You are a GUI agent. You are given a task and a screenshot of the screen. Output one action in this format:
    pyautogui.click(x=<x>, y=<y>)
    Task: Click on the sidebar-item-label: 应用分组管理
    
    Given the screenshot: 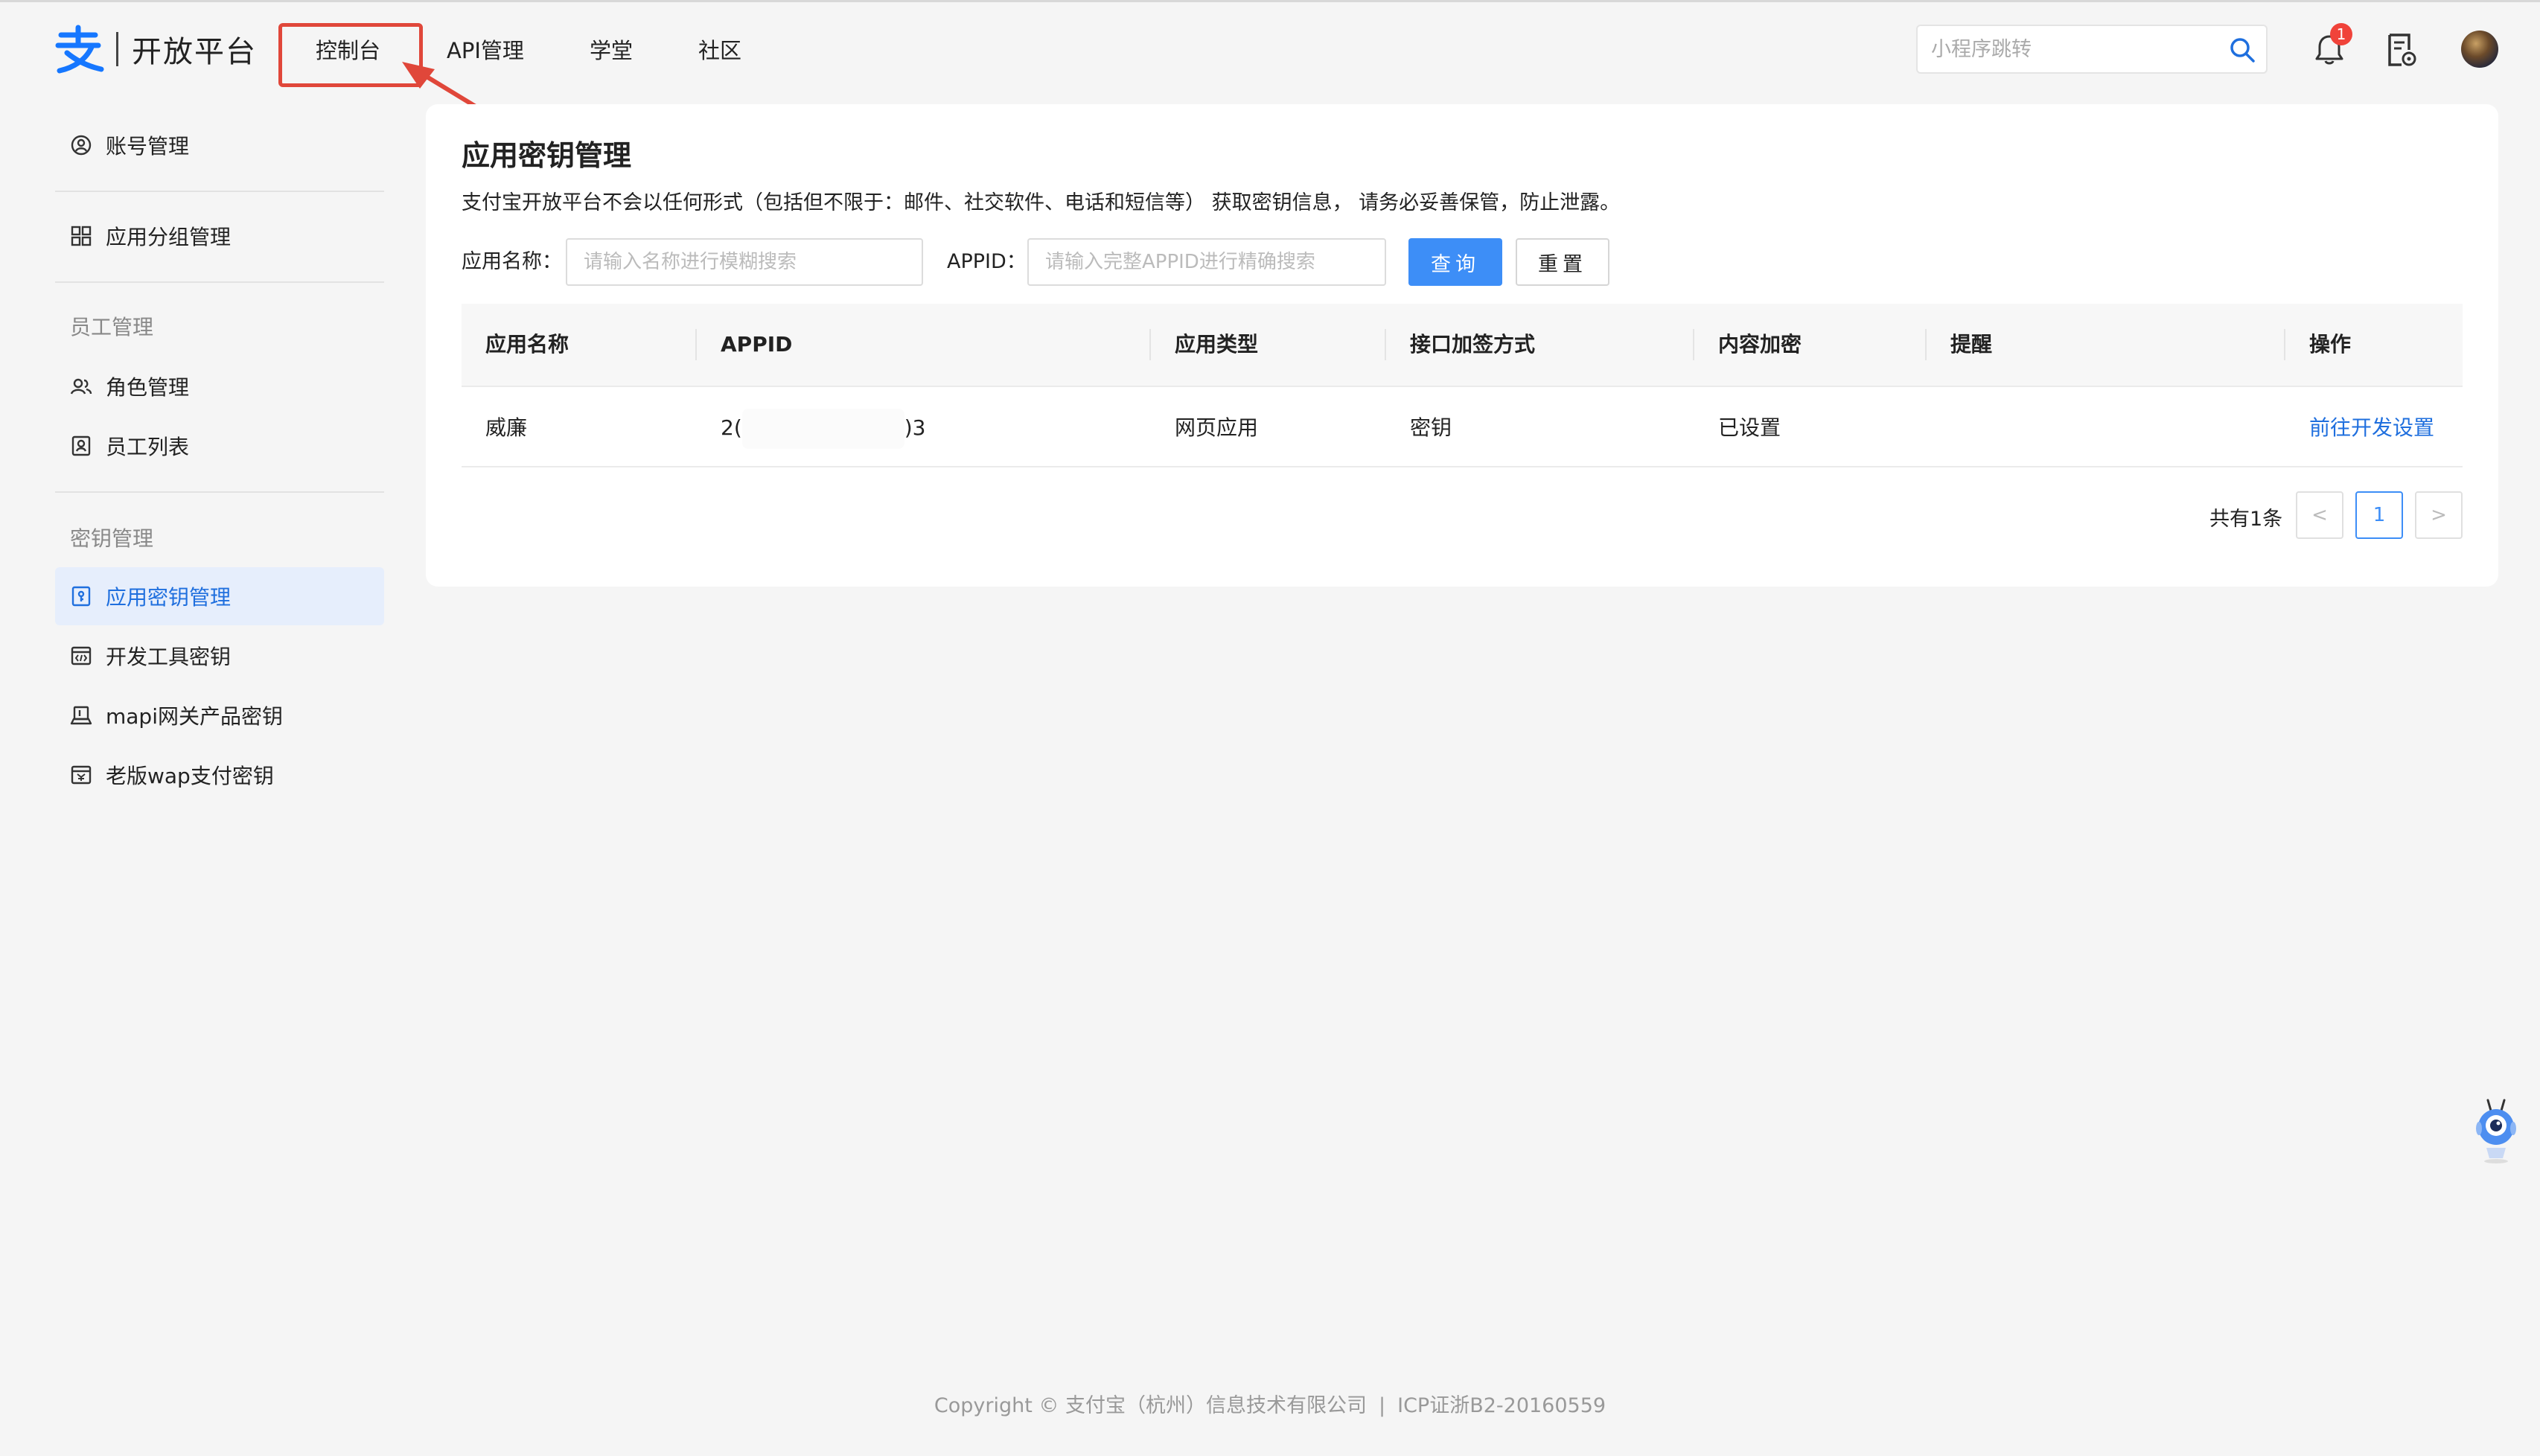 What is the action you would take?
    pyautogui.click(x=169, y=237)
    